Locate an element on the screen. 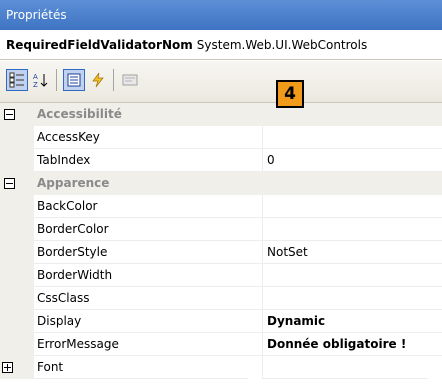 The height and width of the screenshot is (390, 442). property-value: 0 is located at coordinates (352, 160).